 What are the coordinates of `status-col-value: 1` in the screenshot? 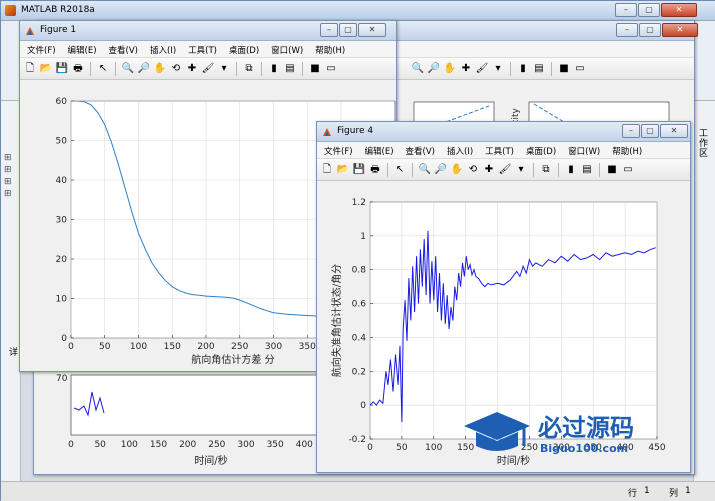 It's located at (688, 491).